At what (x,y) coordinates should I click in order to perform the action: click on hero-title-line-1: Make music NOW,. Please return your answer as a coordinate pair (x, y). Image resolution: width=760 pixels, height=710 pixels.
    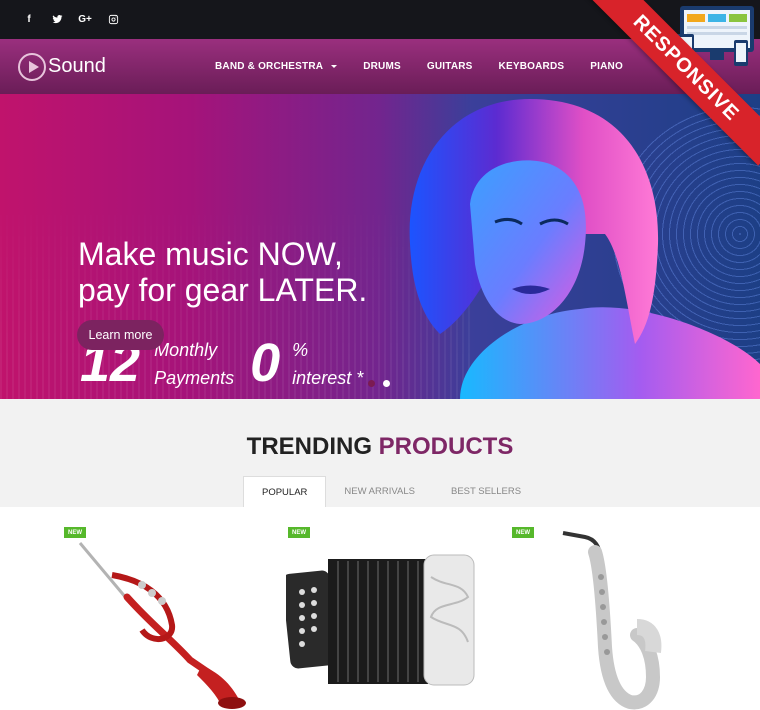
    Looking at the image, I should click on (210, 254).